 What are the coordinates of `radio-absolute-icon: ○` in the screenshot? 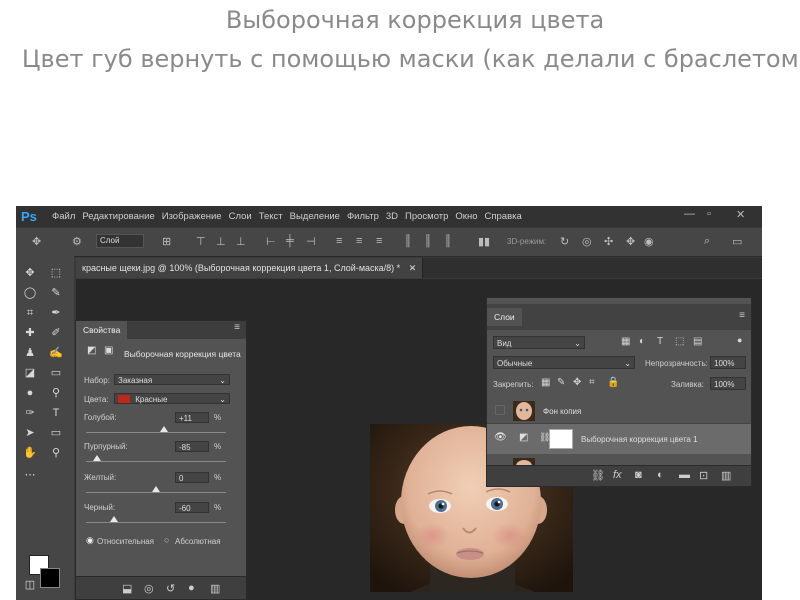 It's located at (166, 540).